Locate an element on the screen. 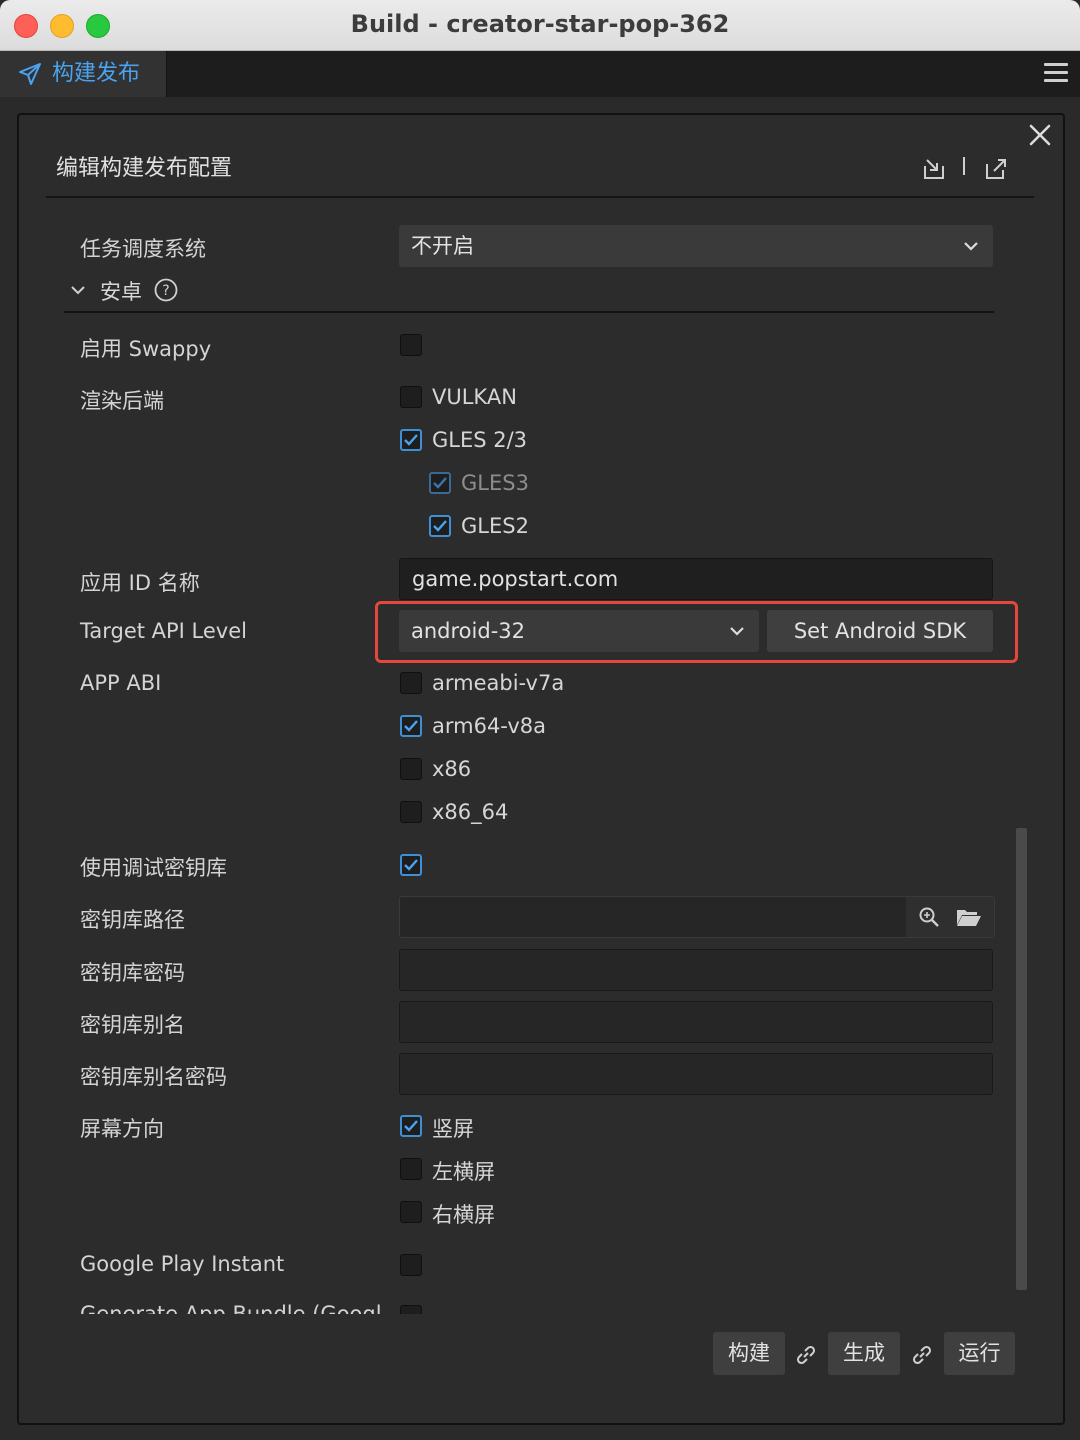 The height and width of the screenshot is (1440, 1080). tab-label: 构建发布 is located at coordinates (96, 73).